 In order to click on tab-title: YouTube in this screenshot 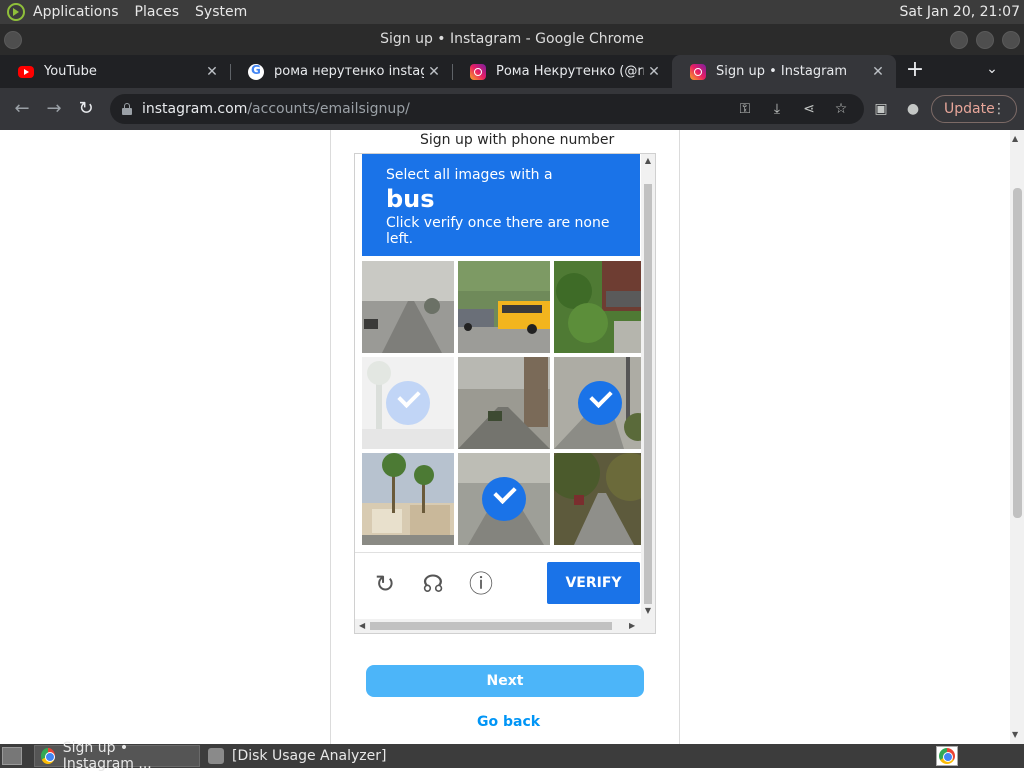, I will do `click(70, 71)`.